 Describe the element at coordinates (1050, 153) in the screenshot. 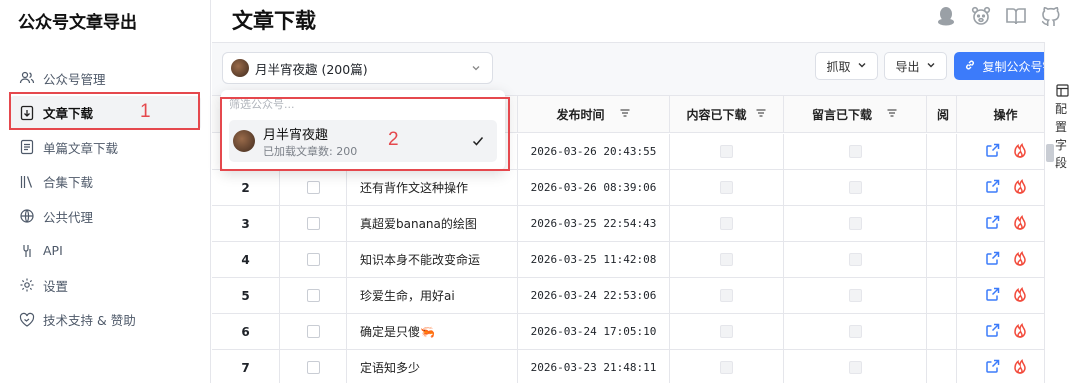

I see `scrollbar-thumb` at that location.